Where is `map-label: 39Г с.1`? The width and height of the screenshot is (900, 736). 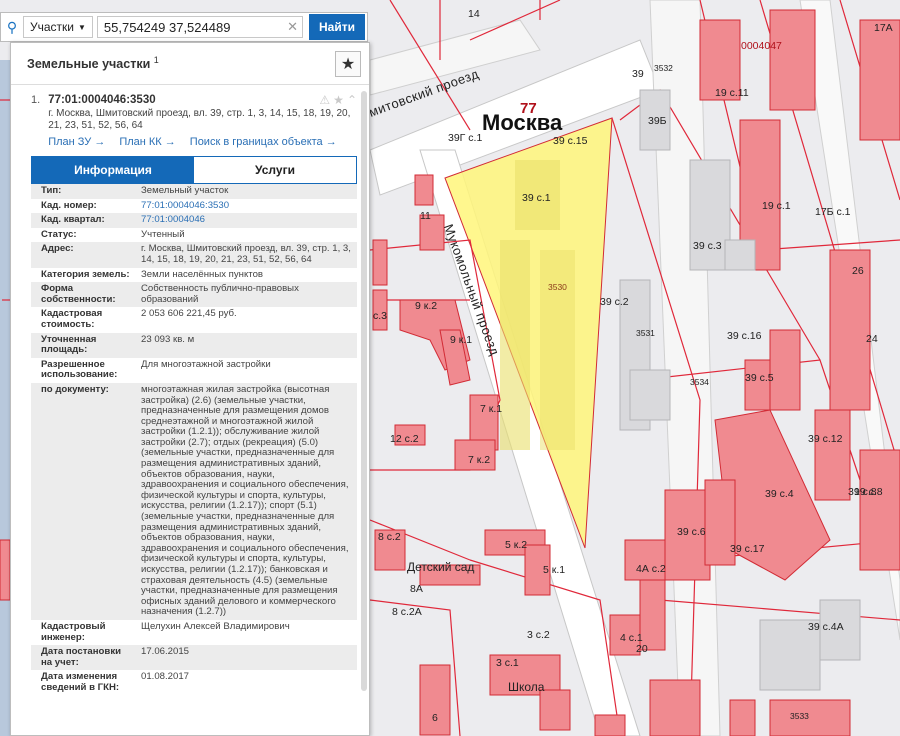
map-label: 39Г с.1 is located at coordinates (465, 138).